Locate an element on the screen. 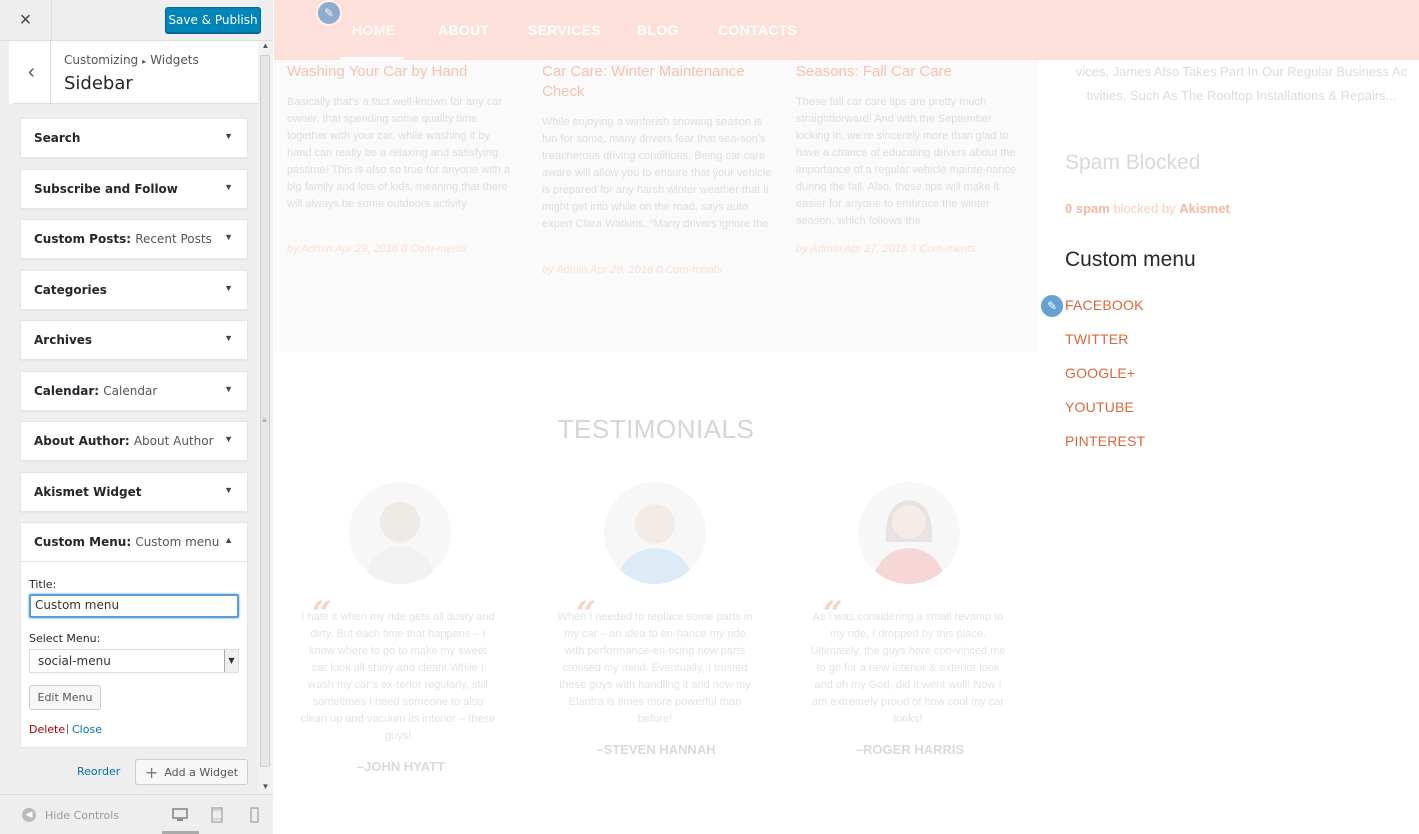  spam-blocked-text: 0 spam blocked by Akismet is located at coordinates (1147, 208).